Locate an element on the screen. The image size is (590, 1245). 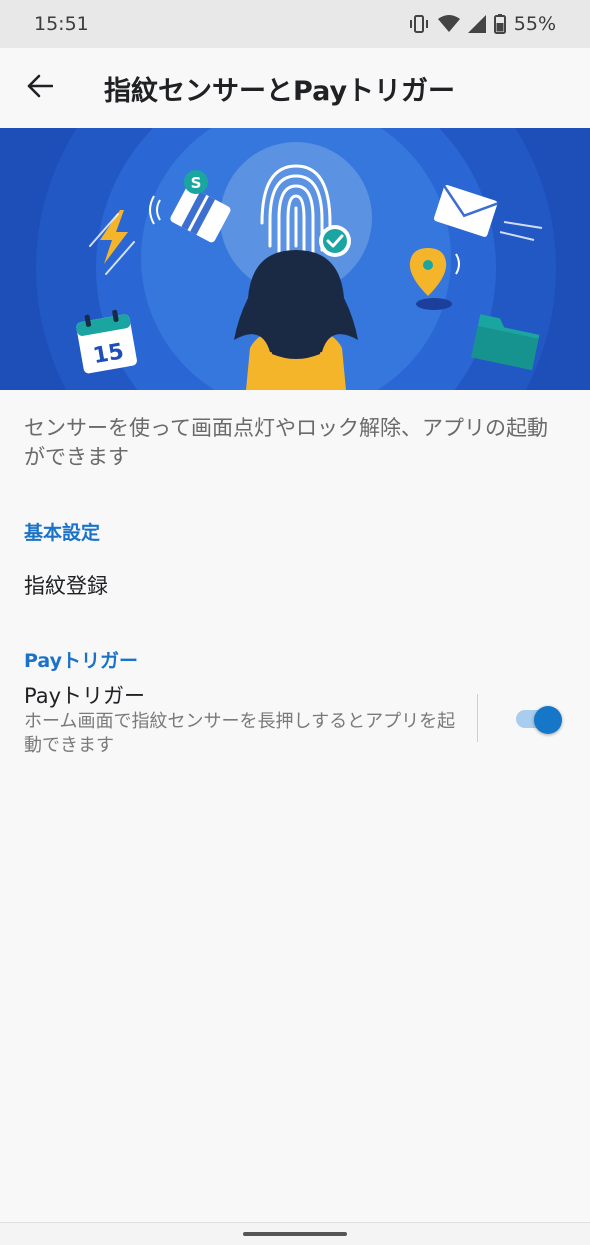
pay-trigger-toggle is located at coordinates (538, 720).